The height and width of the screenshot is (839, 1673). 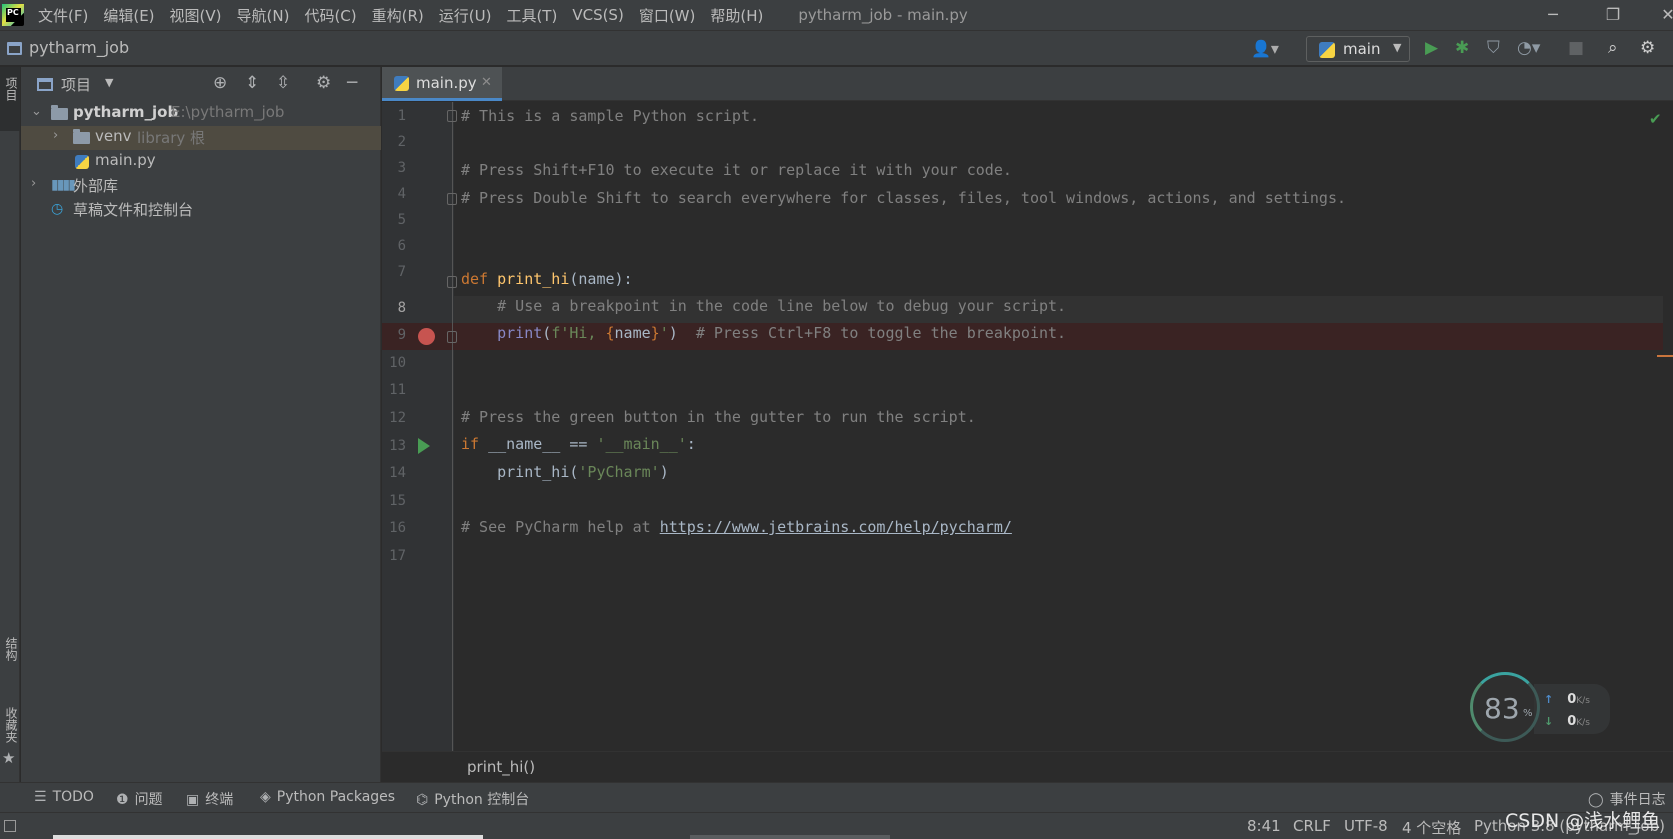 What do you see at coordinates (330, 15) in the screenshot?
I see `menu-code: 代码(C)` at bounding box center [330, 15].